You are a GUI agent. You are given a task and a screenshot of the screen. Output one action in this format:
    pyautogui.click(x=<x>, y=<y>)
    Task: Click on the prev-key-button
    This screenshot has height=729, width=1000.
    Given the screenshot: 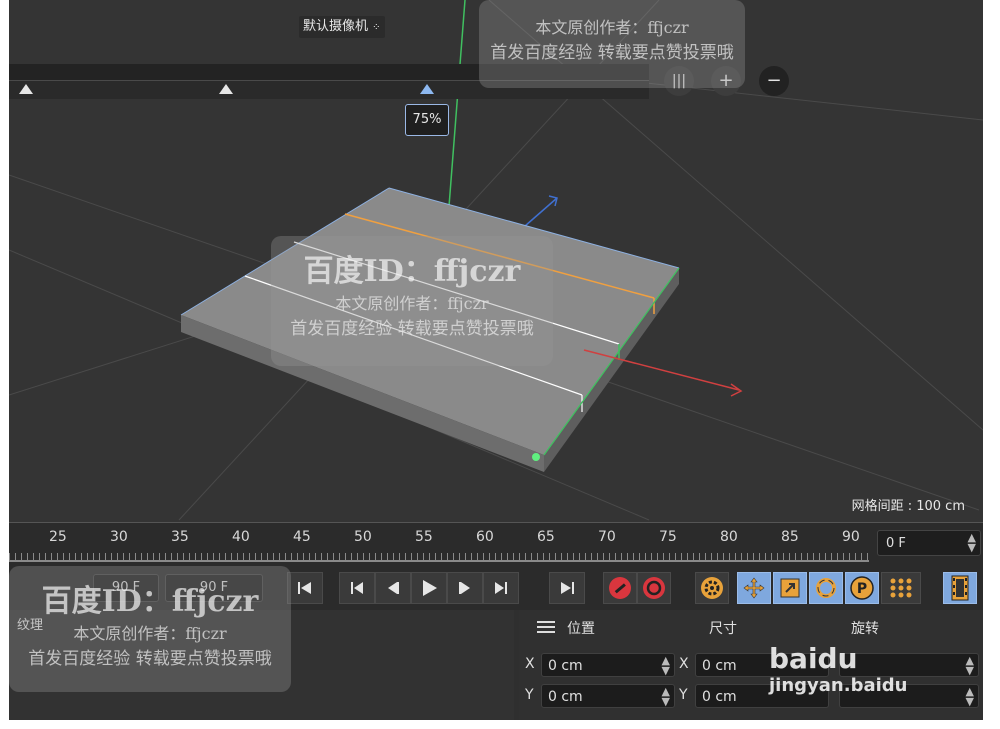 What is the action you would take?
    pyautogui.click(x=357, y=588)
    